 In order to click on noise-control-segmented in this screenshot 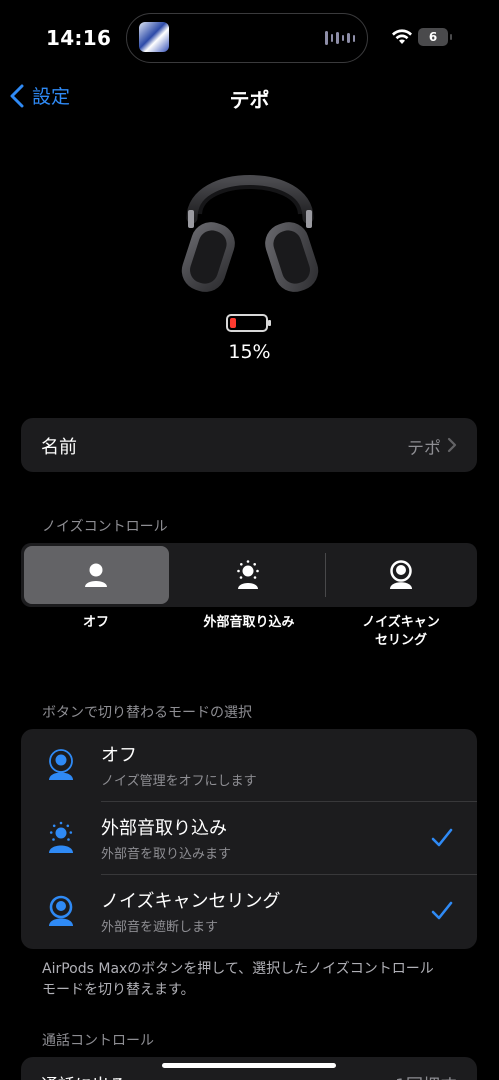, I will do `click(249, 575)`.